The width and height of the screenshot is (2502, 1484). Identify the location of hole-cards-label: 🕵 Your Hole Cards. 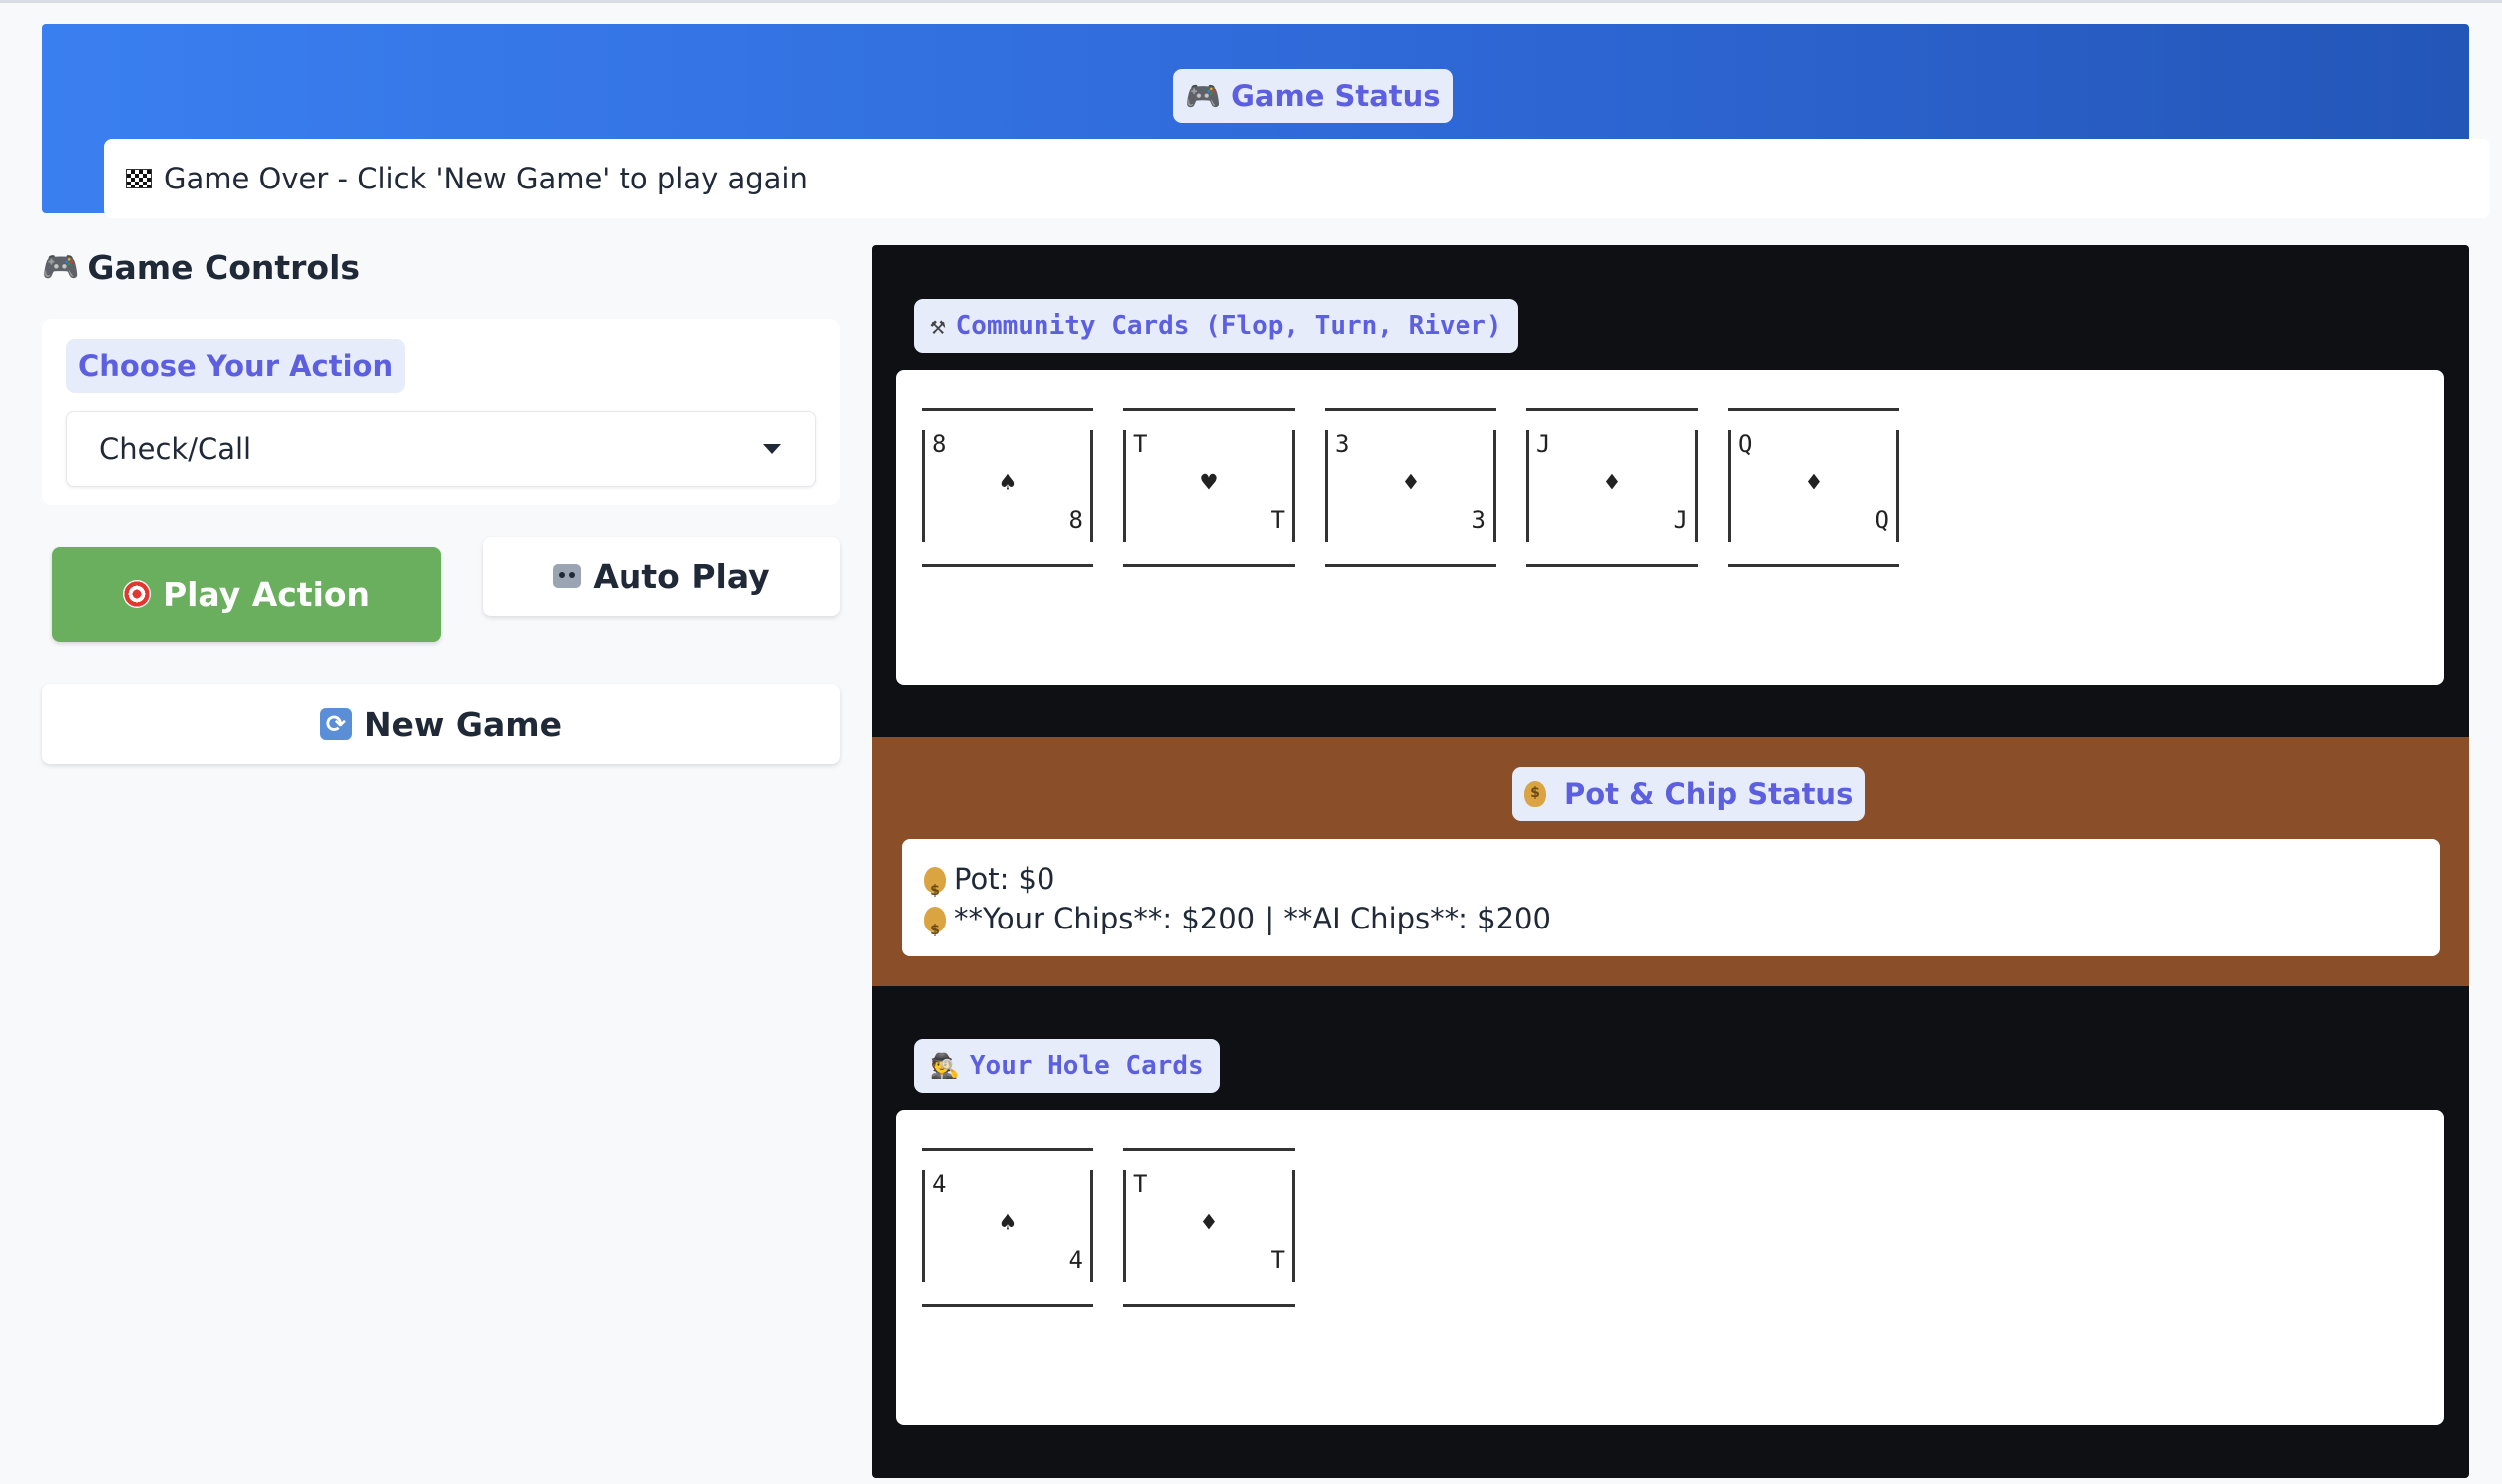
(1067, 1066).